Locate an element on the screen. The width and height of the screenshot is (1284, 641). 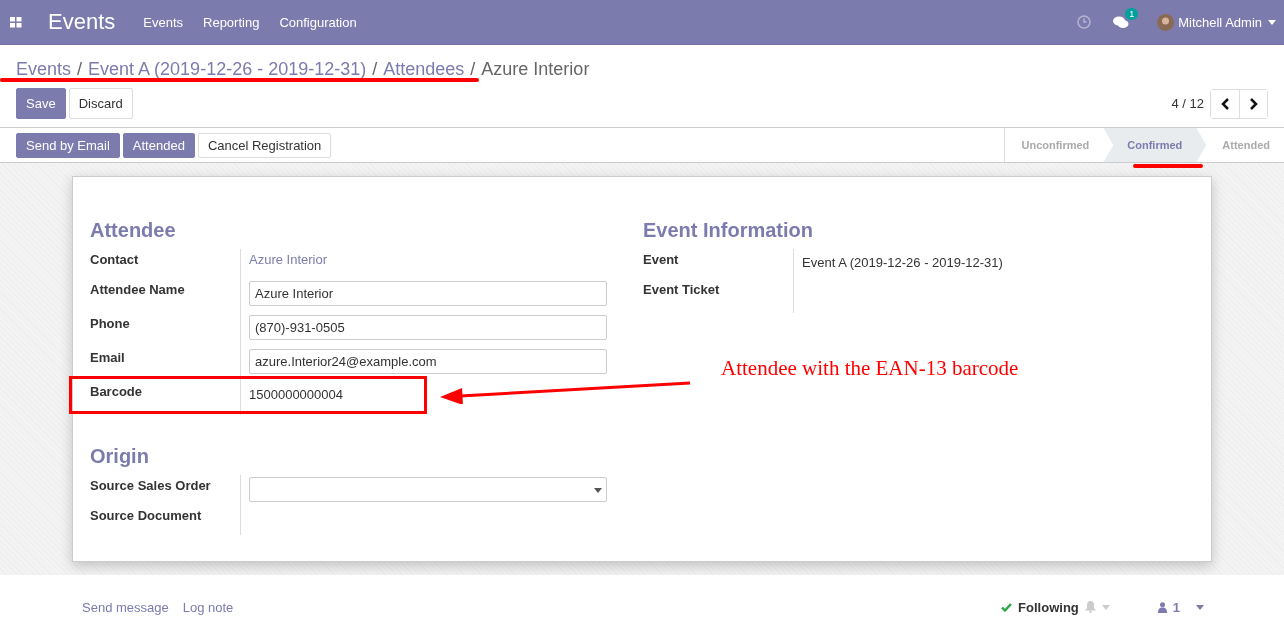
notification-badge: 1 is located at coordinates (1132, 13).